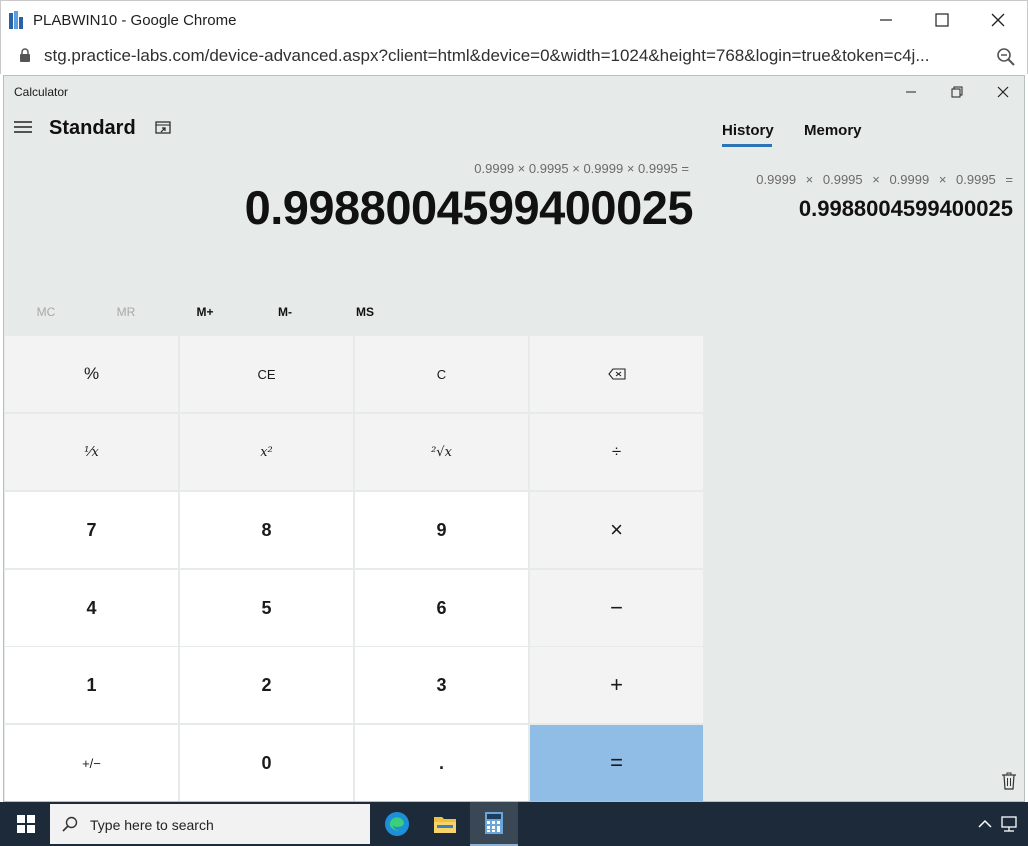 The width and height of the screenshot is (1028, 846). I want to click on practice-labs-logo-icon, so click(16, 20).